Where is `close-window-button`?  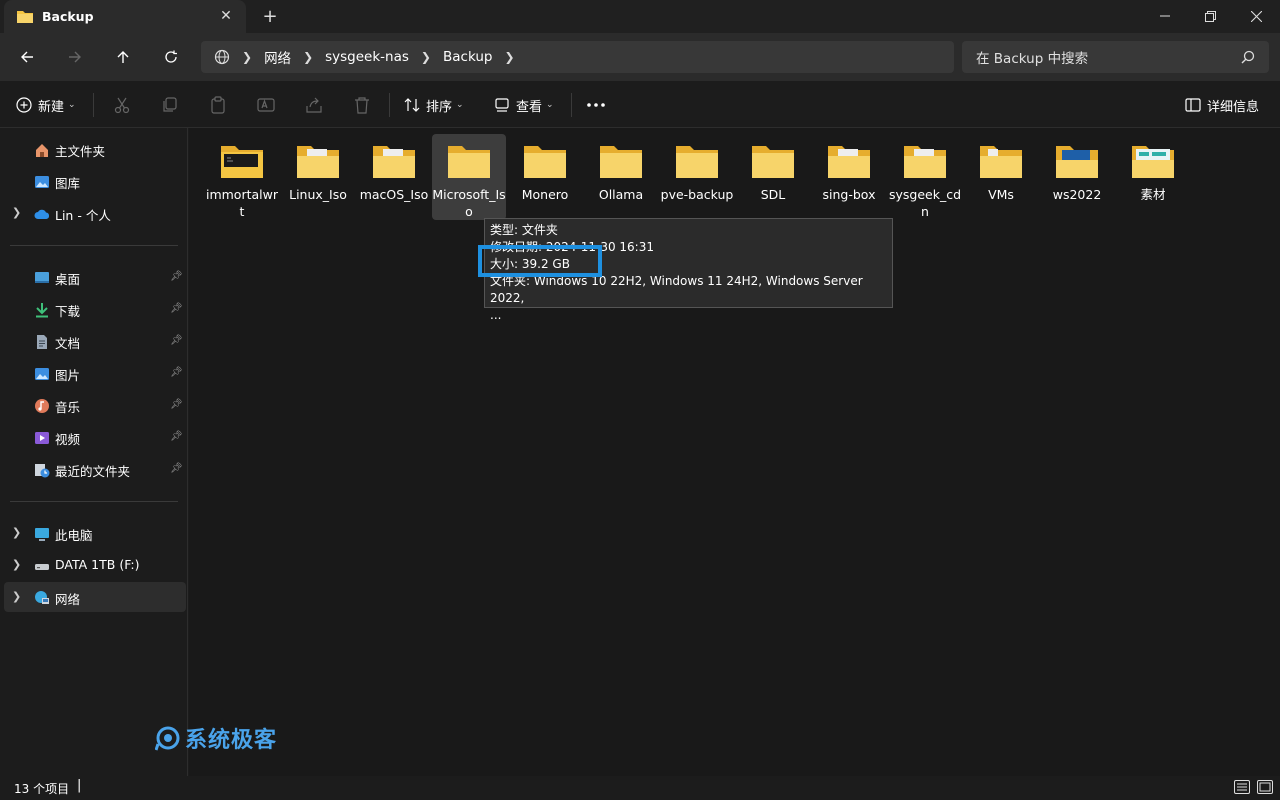 close-window-button is located at coordinates (1256, 16).